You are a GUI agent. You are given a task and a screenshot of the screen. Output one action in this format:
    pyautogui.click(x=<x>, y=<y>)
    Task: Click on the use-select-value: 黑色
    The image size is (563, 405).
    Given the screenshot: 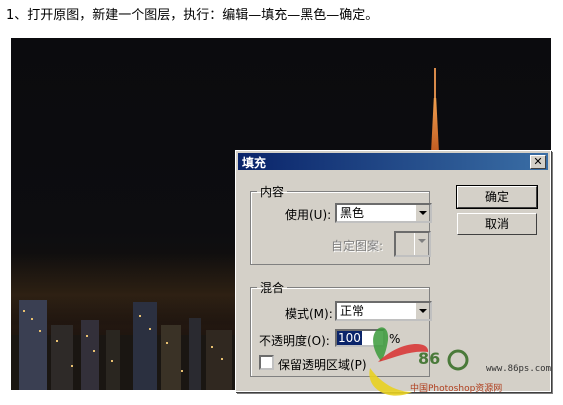 What is the action you would take?
    pyautogui.click(x=352, y=213)
    